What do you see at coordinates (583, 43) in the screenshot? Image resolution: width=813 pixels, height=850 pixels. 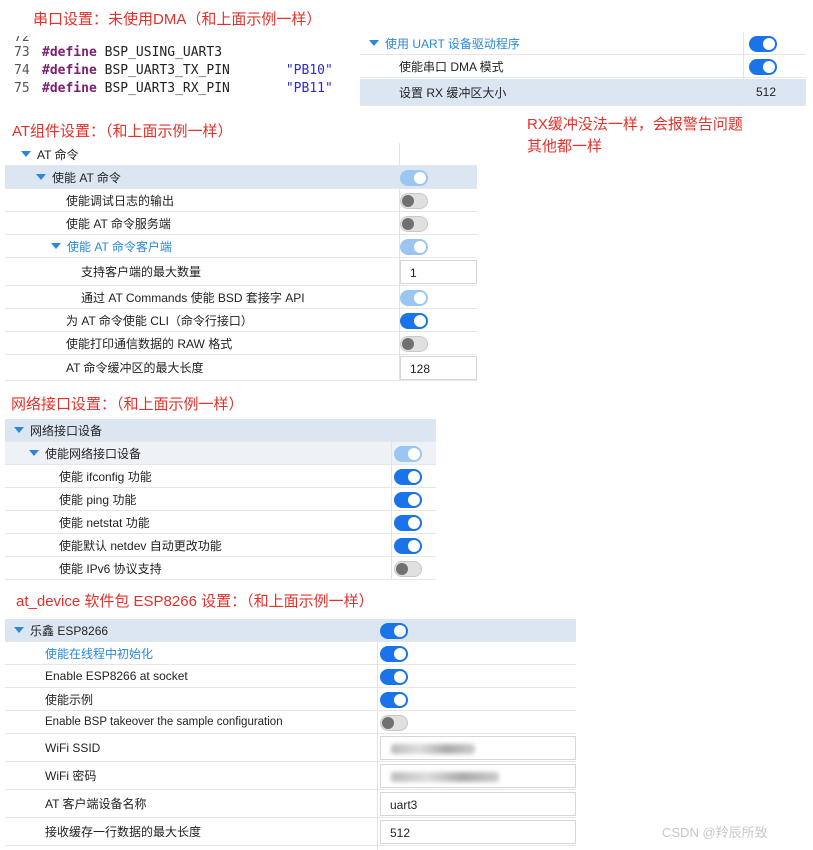 I see `uart-driver-row: 使用 UART 设备驱动程序` at bounding box center [583, 43].